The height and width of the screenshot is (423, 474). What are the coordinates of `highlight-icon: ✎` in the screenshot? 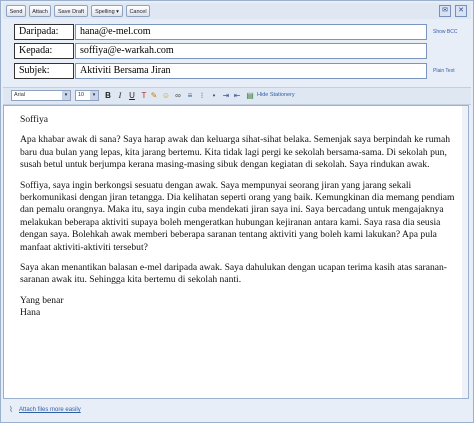 It's located at (154, 96).